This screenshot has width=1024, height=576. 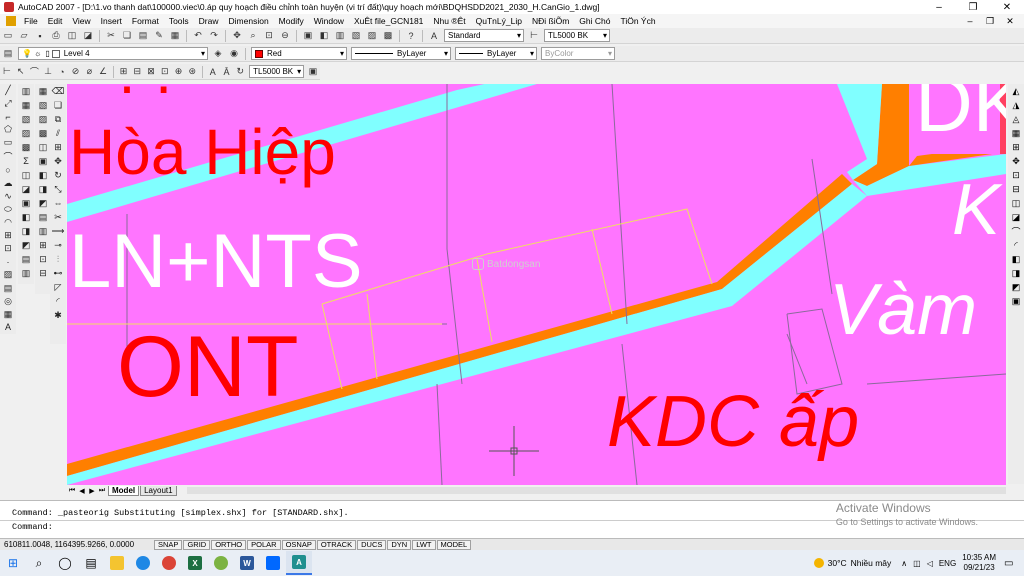 What do you see at coordinates (58, 245) in the screenshot?
I see `break-point-icon: ⊸` at bounding box center [58, 245].